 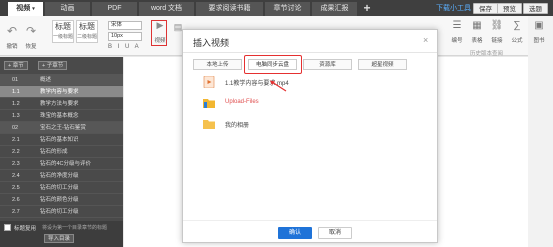 I want to click on file-name: Upload-Files, so click(x=242, y=102).